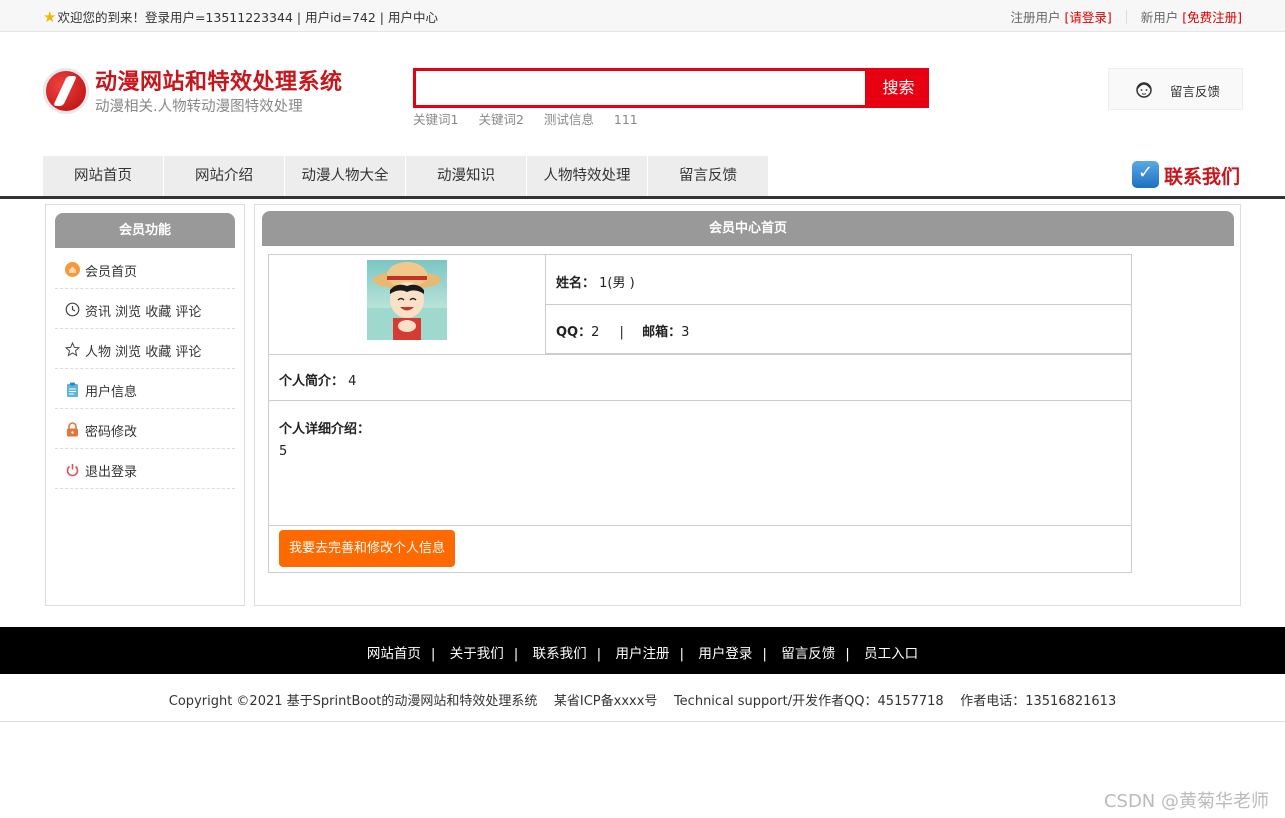 The width and height of the screenshot is (1285, 818). I want to click on star-icon: ★, so click(50, 17).